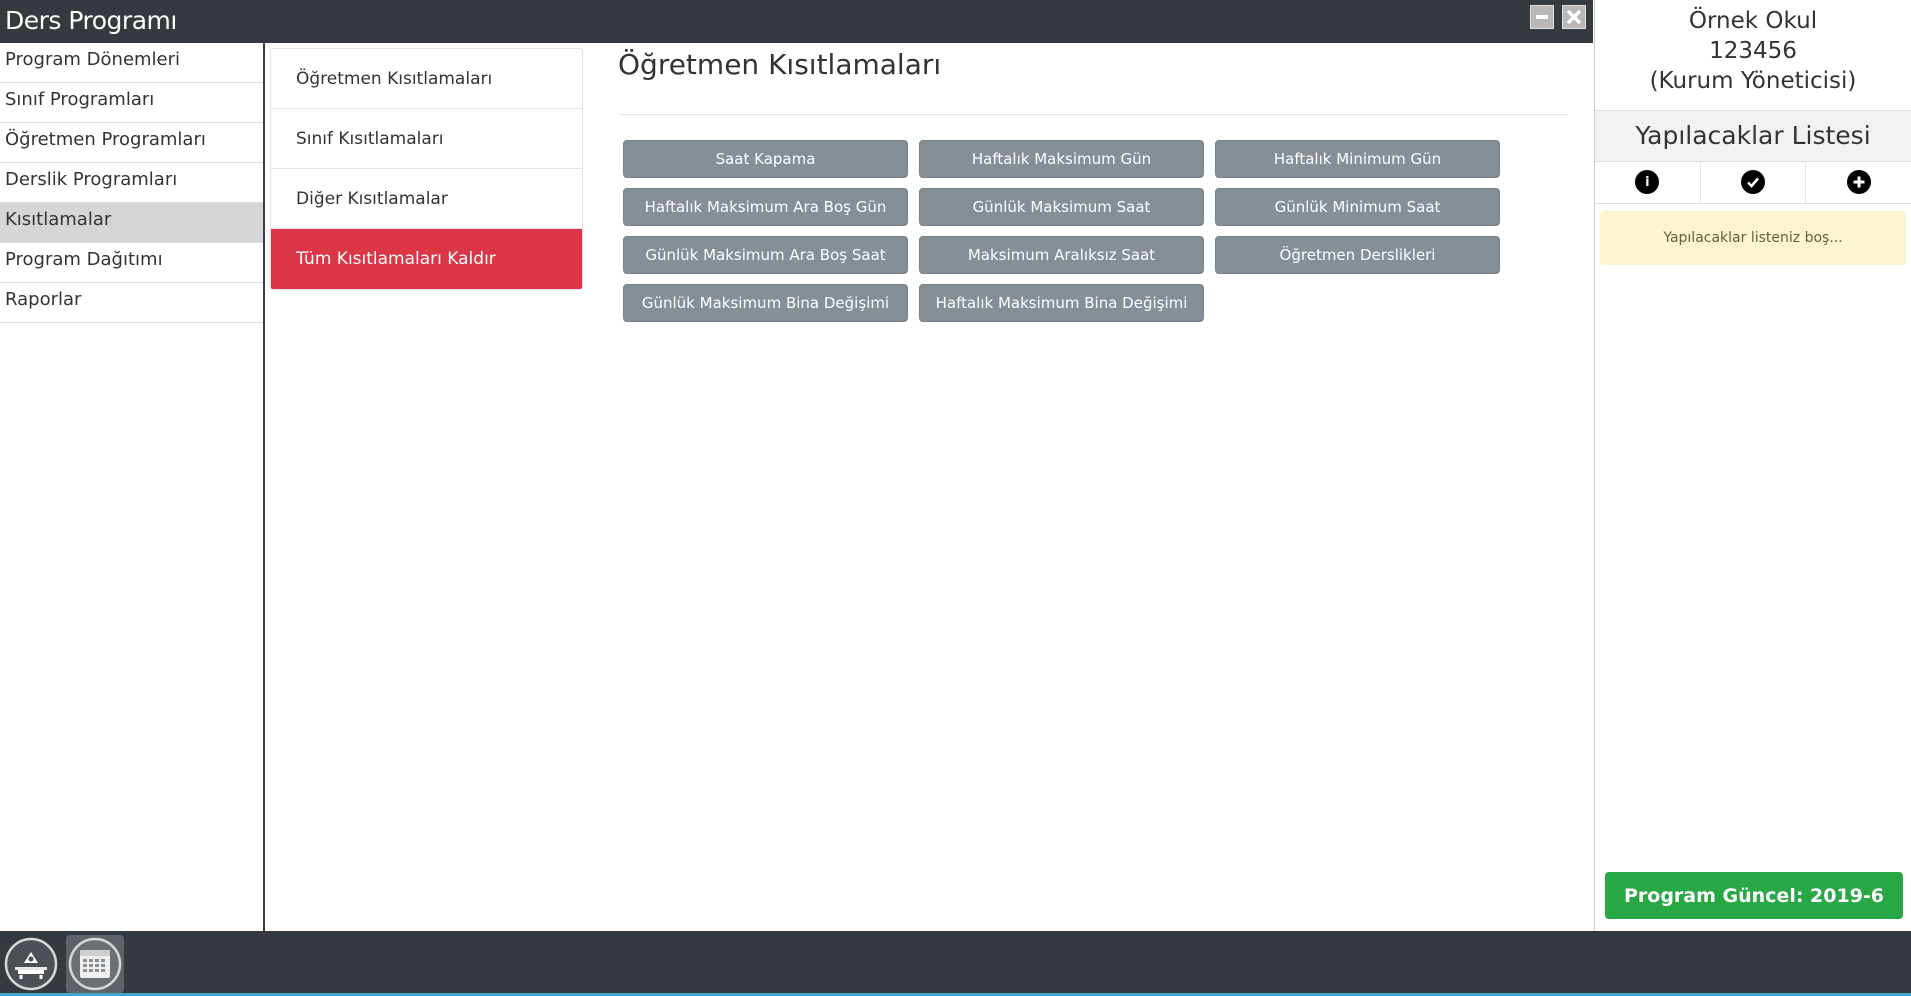 Image resolution: width=1911 pixels, height=996 pixels. What do you see at coordinates (131, 183) in the screenshot?
I see `sidebar-item-derslik-programlari: Derslik Programları` at bounding box center [131, 183].